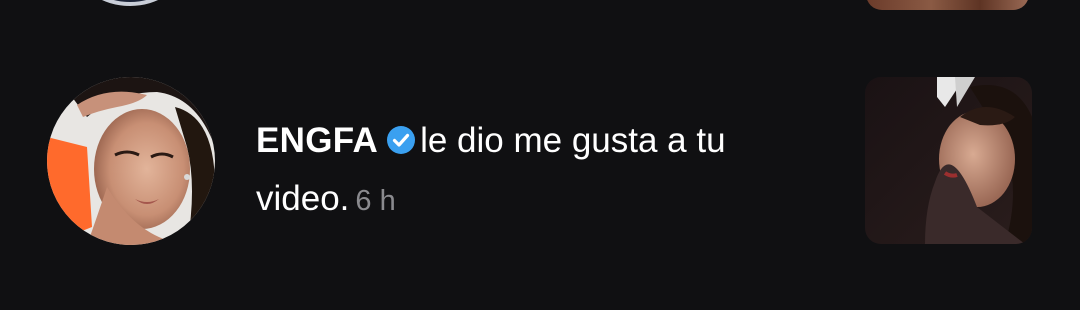 The image size is (1080, 310). I want to click on avatar-photo, so click(131, 161).